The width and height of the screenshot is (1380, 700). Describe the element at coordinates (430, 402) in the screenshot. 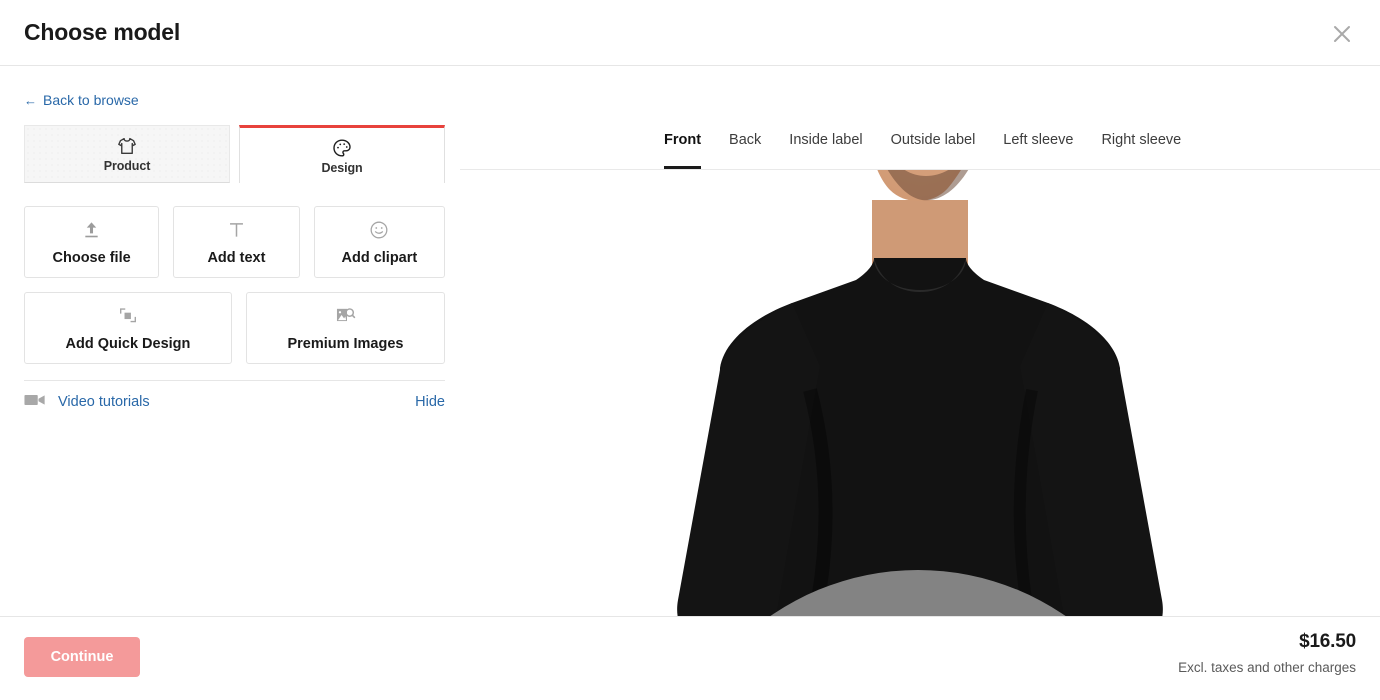

I see `hide-tutorials-button: Hide` at that location.